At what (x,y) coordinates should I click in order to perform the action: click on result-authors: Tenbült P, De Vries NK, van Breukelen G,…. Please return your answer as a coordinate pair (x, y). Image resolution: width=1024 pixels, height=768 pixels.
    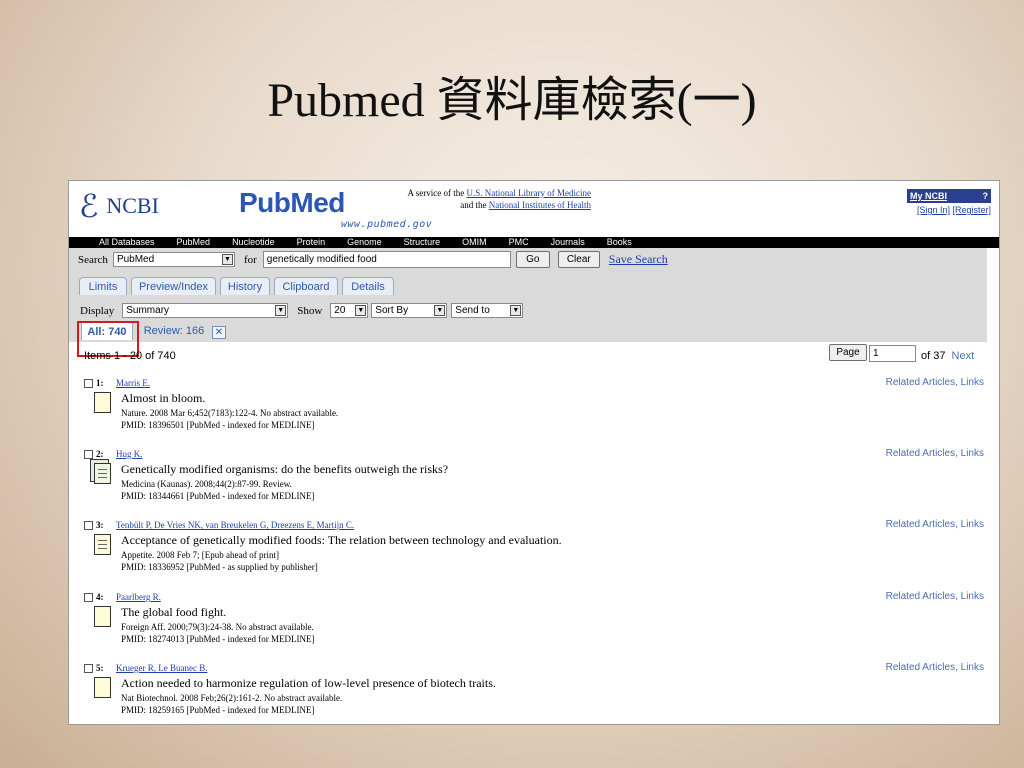
    Looking at the image, I should click on (235, 525).